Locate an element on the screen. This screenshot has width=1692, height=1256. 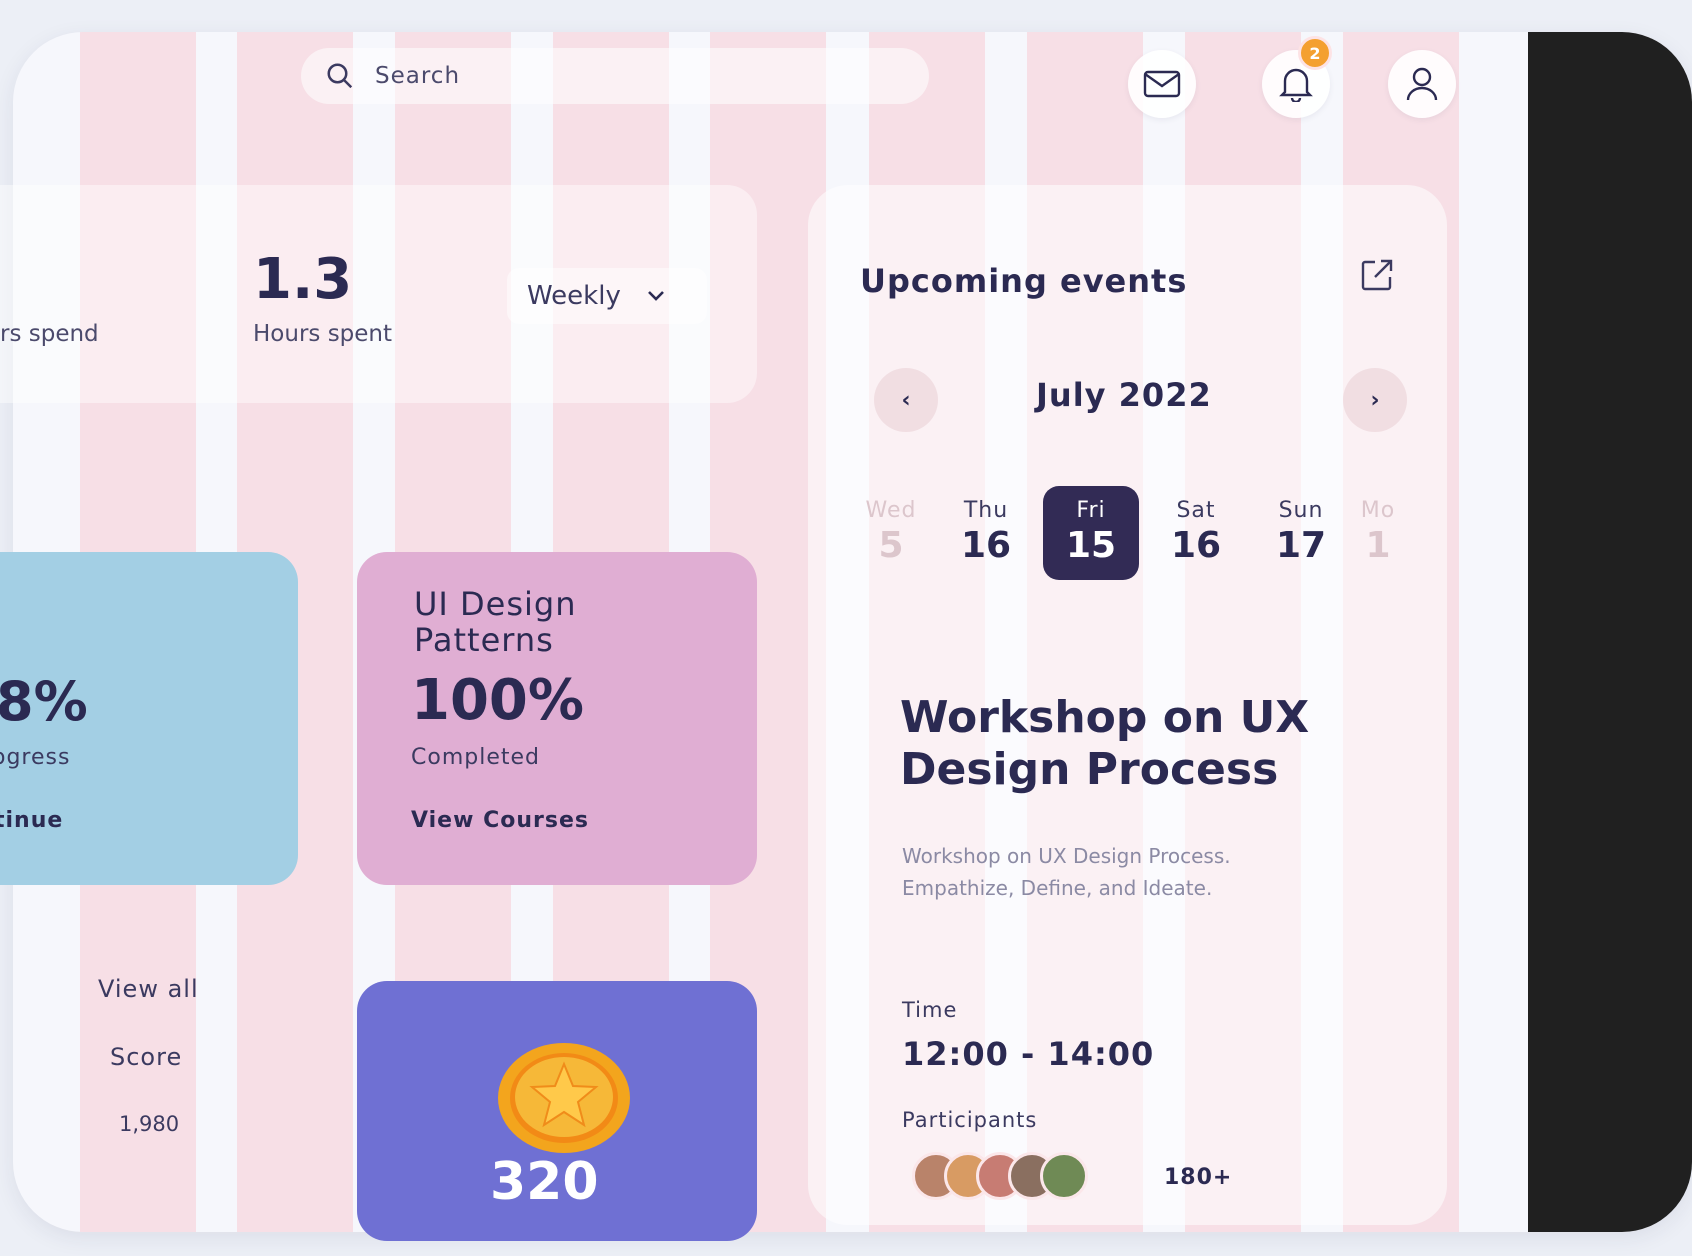
day-cell: Mo 1 is located at coordinates (1378, 533).